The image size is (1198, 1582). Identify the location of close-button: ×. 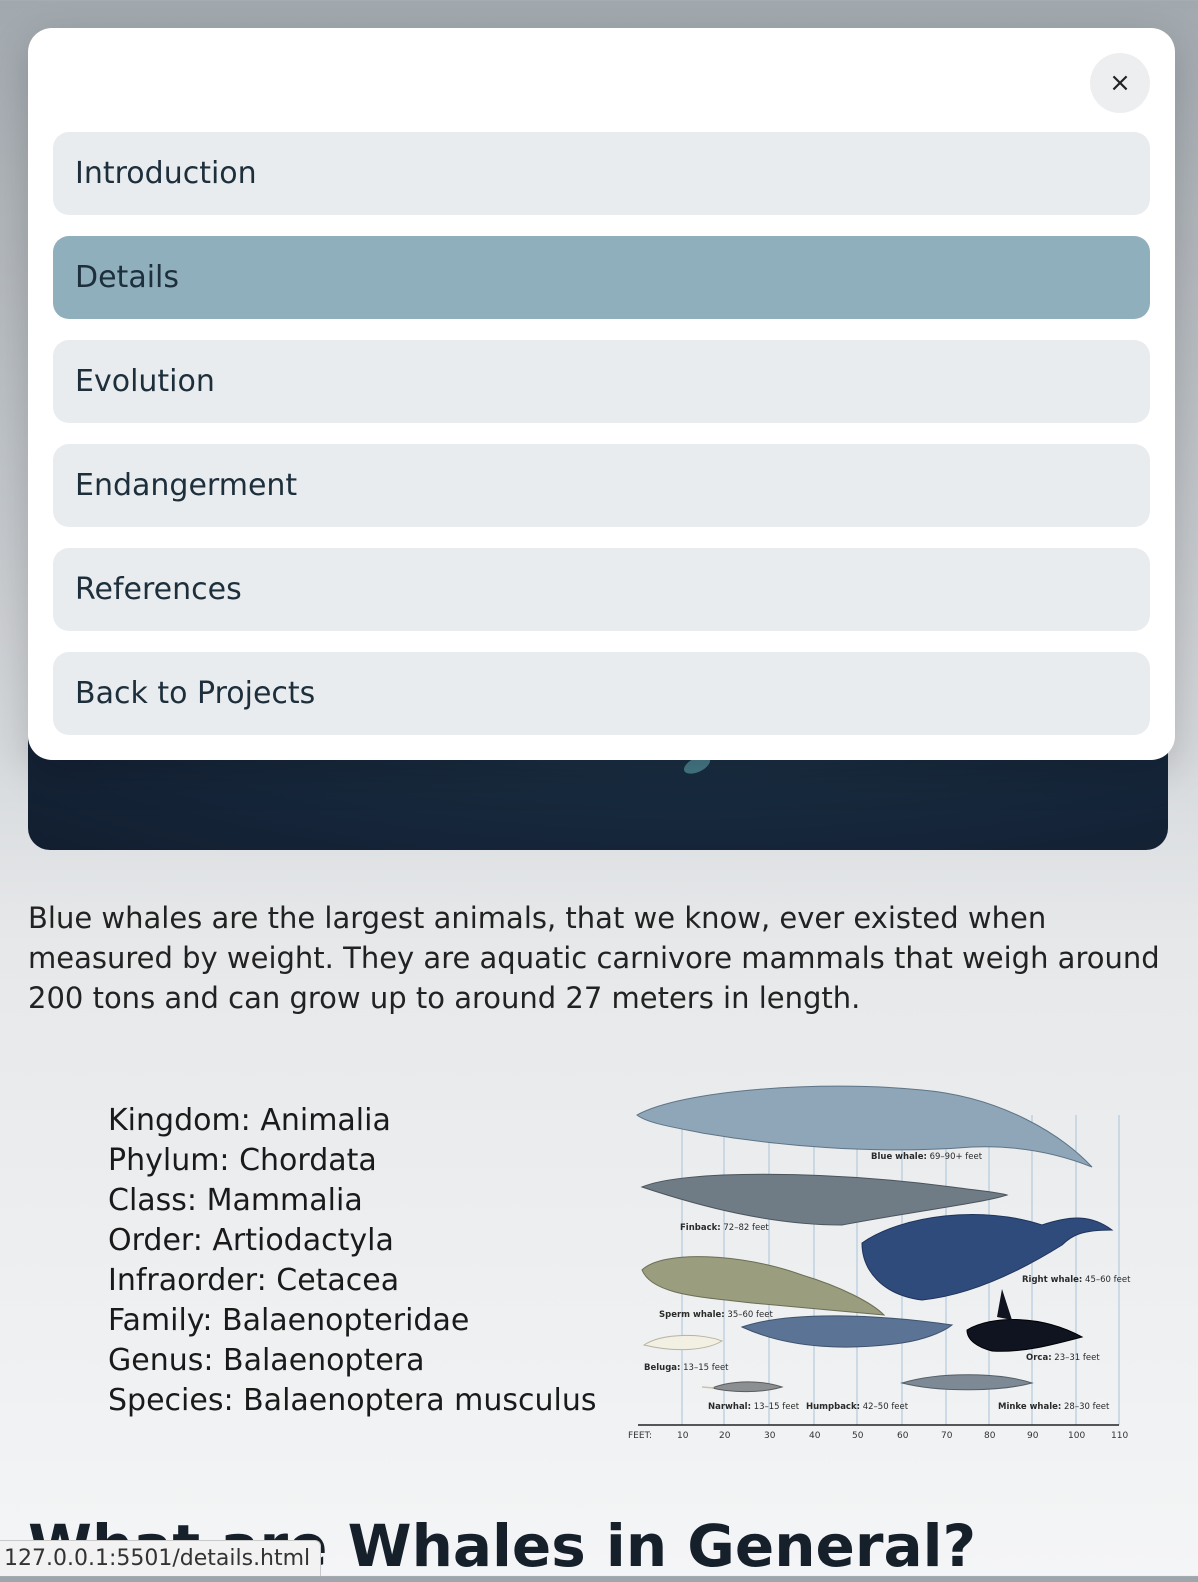
(1120, 83).